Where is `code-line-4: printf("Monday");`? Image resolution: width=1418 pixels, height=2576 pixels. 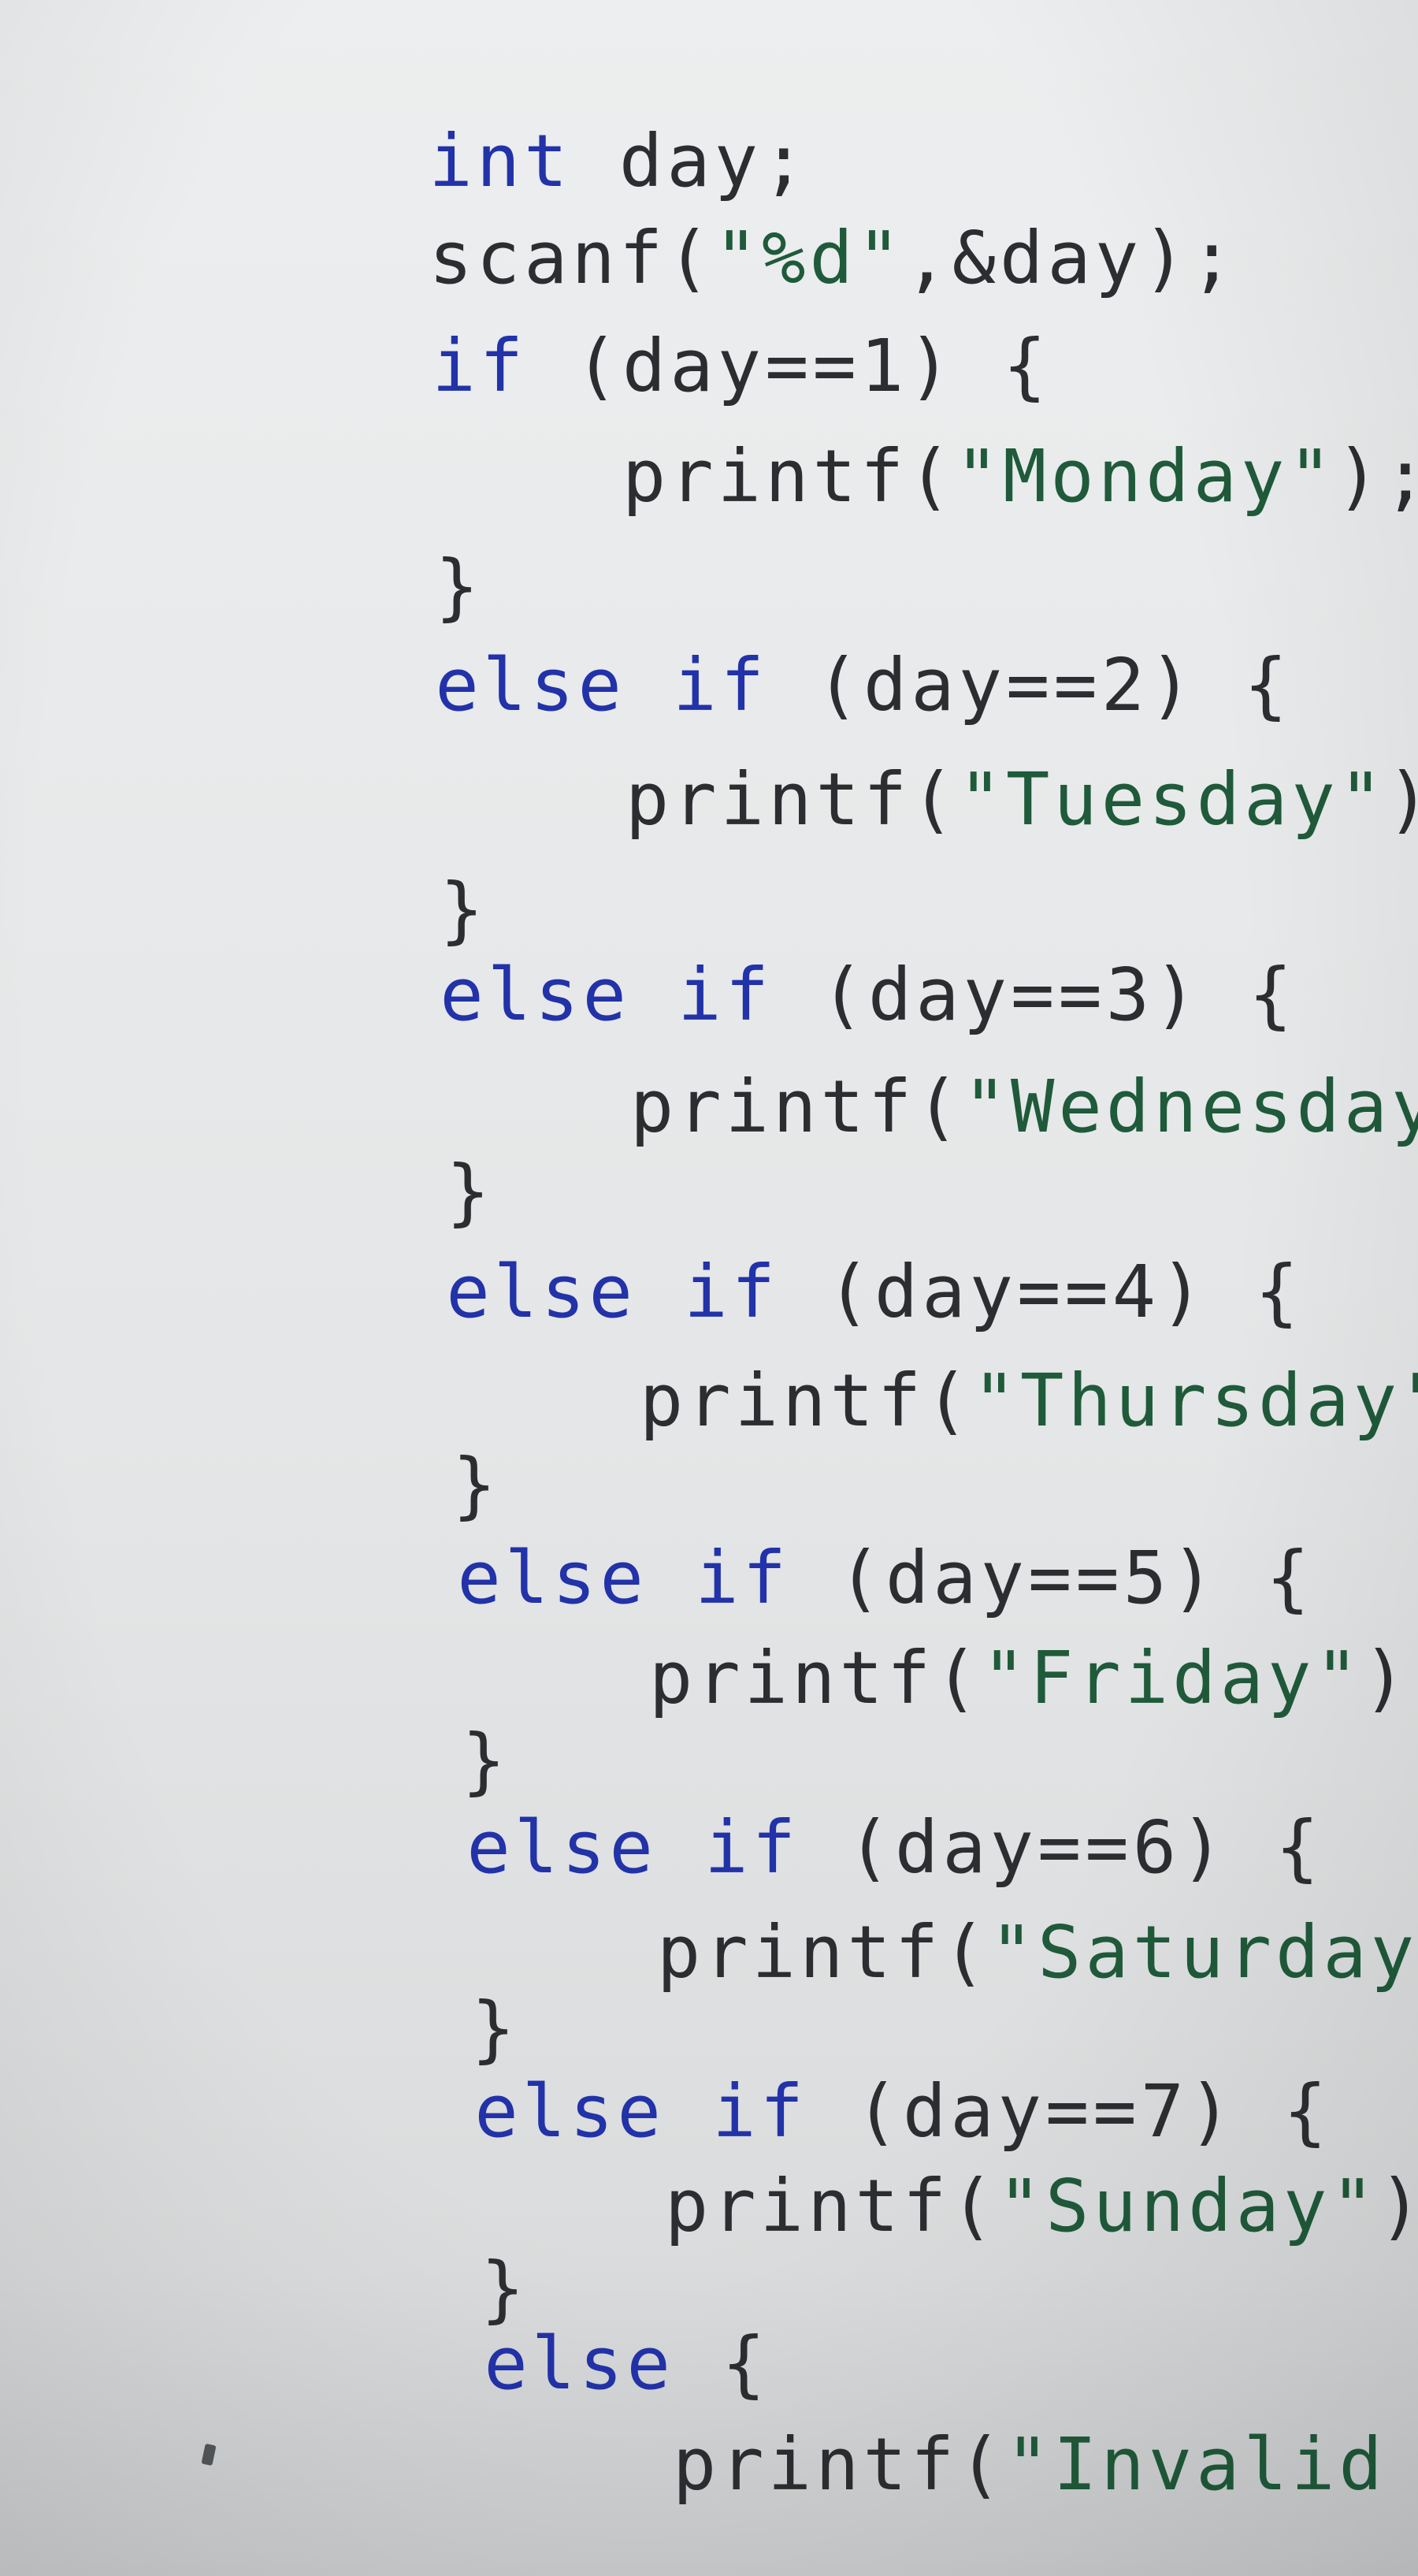
code-line-4: printf("Monday"); is located at coordinates (782, 427).